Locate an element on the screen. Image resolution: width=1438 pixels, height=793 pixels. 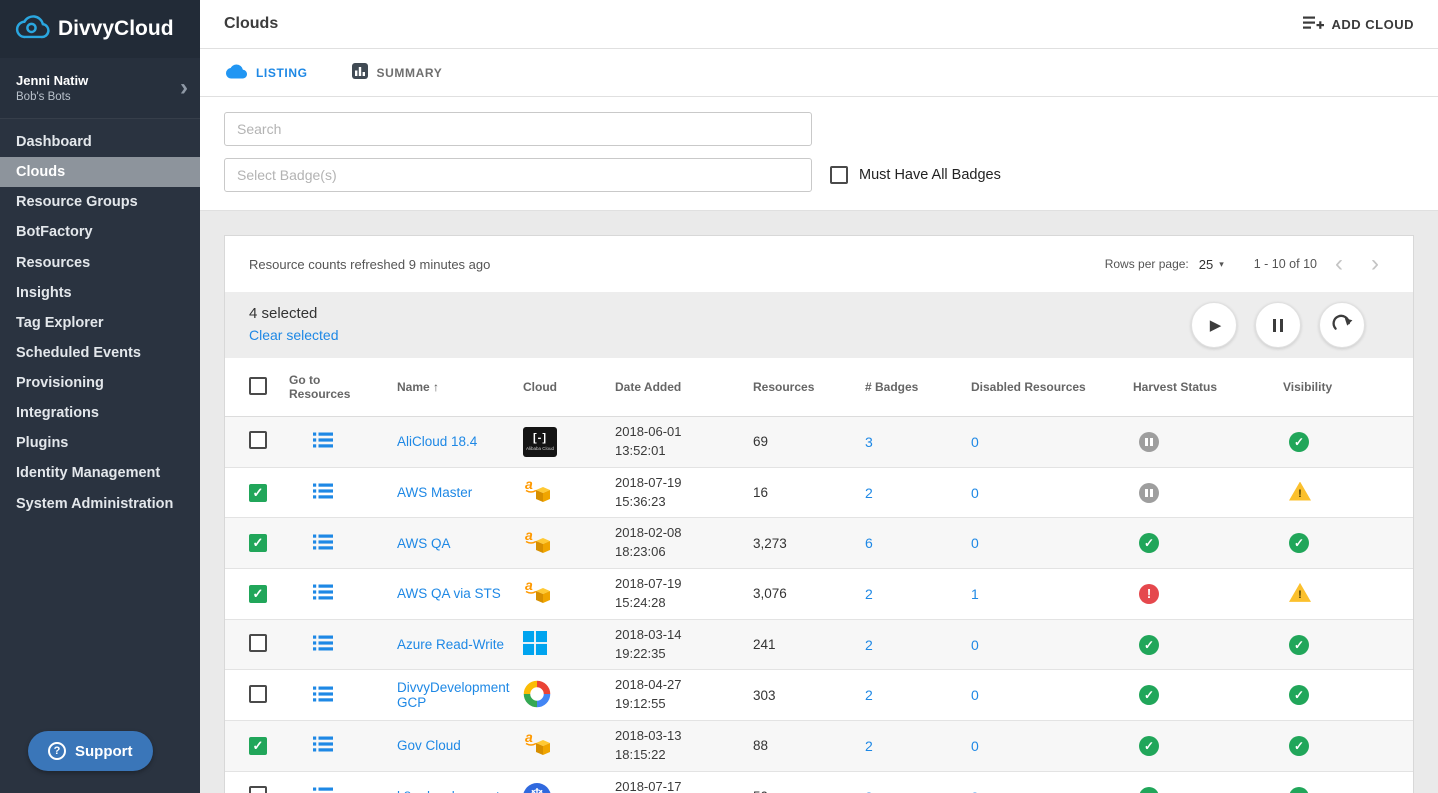
column-header-date-added: Date Added is located at coordinates (676, 387).